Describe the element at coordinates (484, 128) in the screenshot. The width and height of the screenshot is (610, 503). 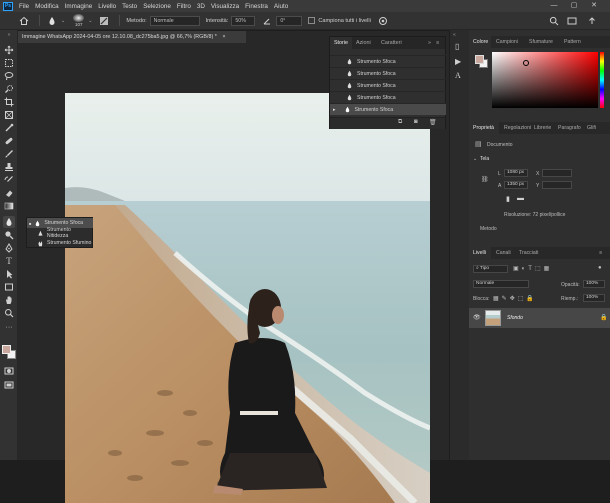
I see `tab-proprieta: Proprietà` at that location.